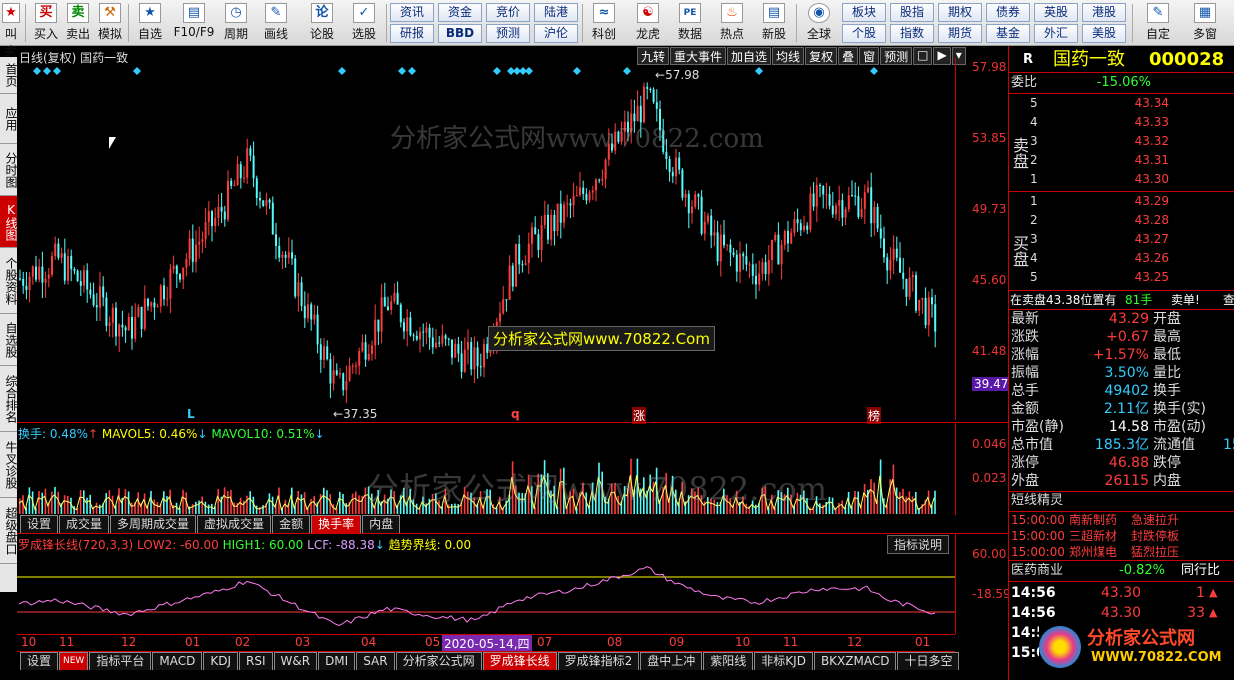  Describe the element at coordinates (460, 12) in the screenshot. I see `toolbar-link-funds: 资金` at that location.